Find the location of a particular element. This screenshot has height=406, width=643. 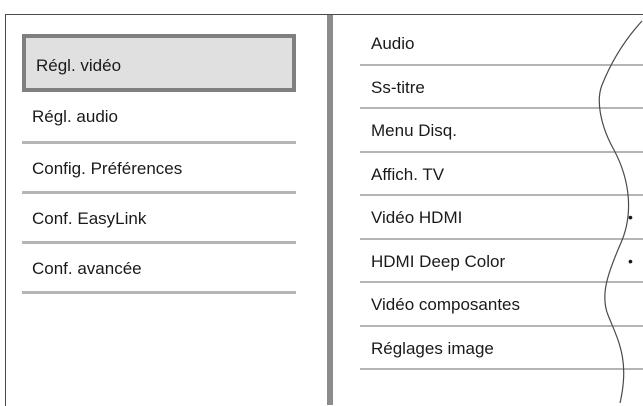

torn-edge-path is located at coordinates (620, 211).